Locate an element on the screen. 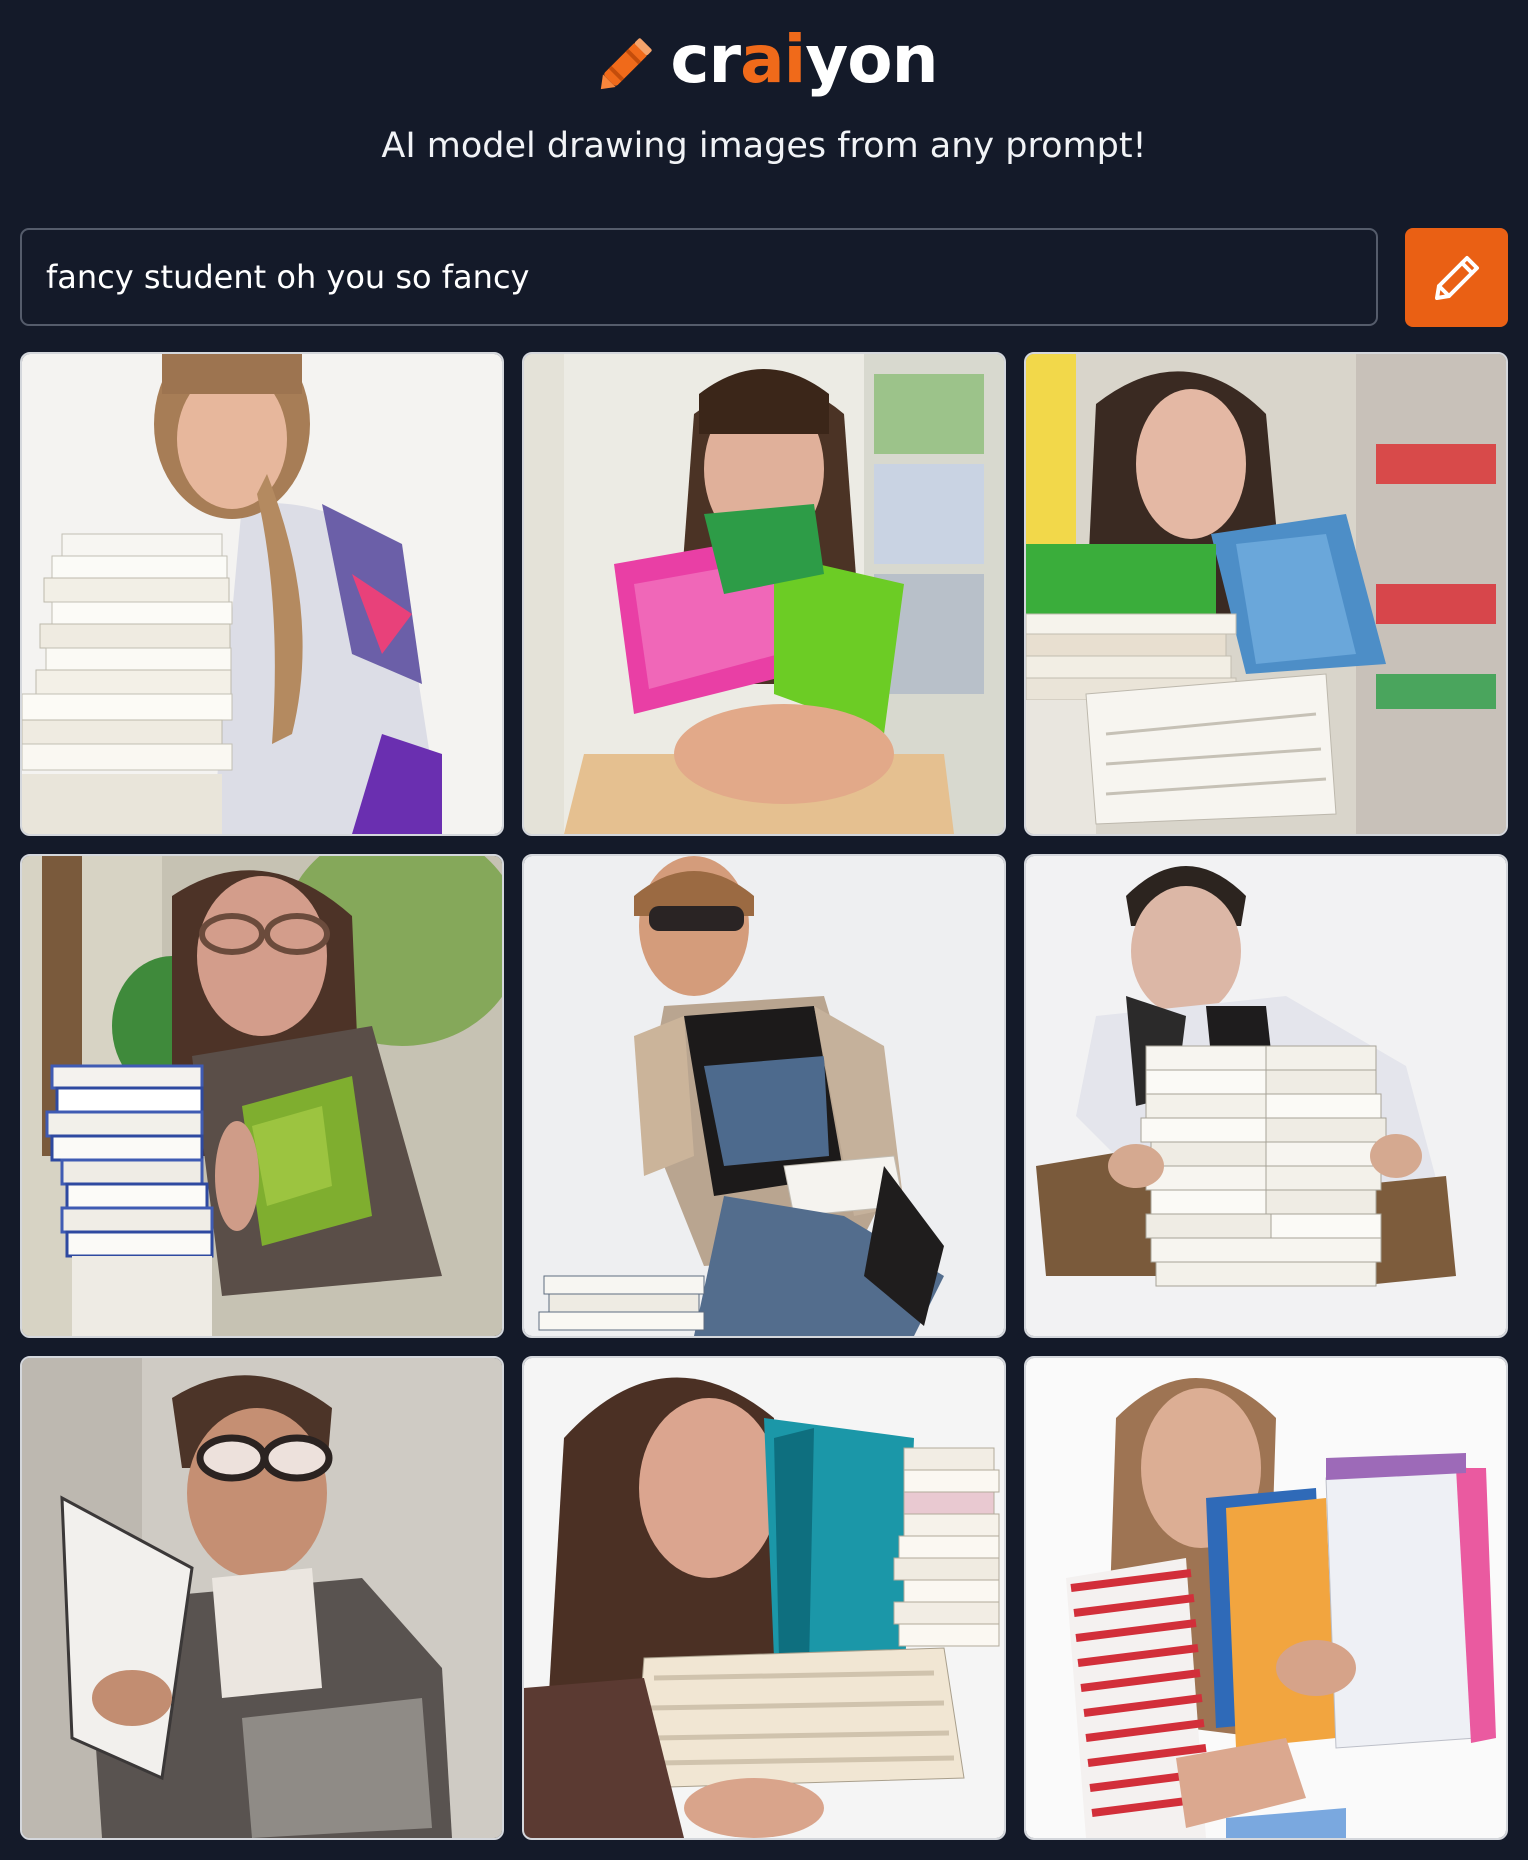 The image size is (1528, 1860). logo-wordmark: craiyon is located at coordinates (804, 59).